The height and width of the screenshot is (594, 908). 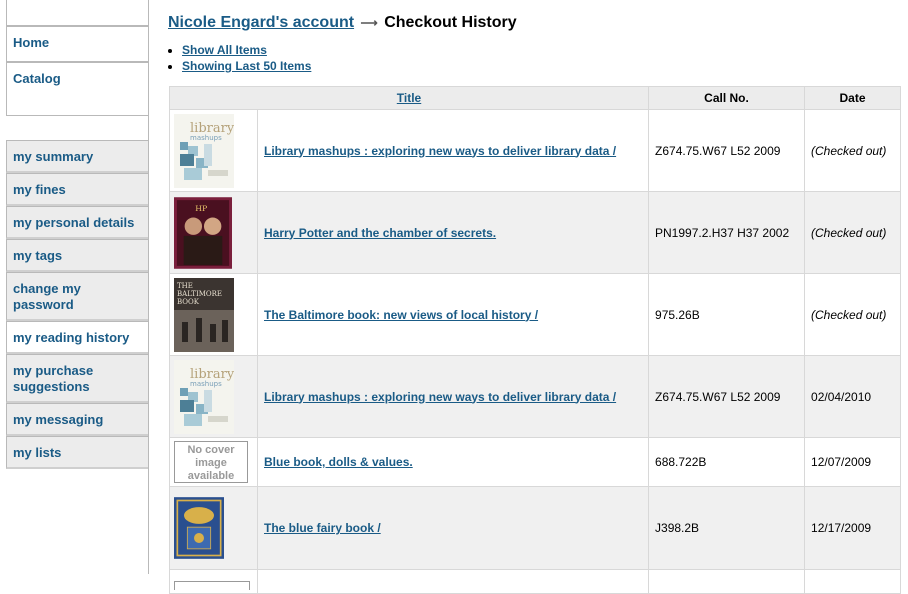 I want to click on title-sort-link: Title, so click(x=409, y=98).